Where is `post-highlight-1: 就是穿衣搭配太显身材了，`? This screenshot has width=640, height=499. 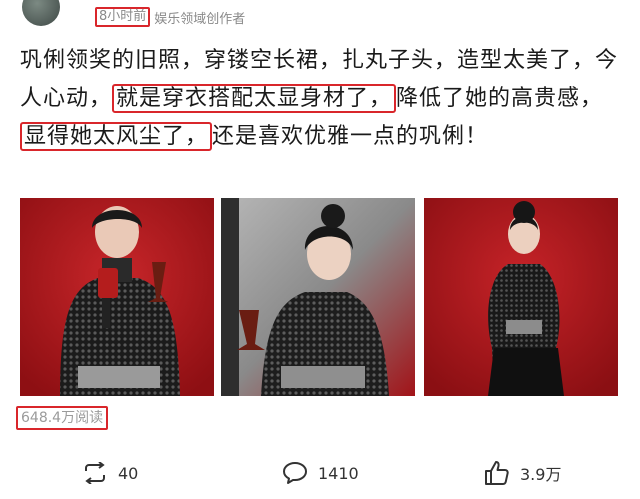 post-highlight-1: 就是穿衣搭配太显身材了， is located at coordinates (254, 98).